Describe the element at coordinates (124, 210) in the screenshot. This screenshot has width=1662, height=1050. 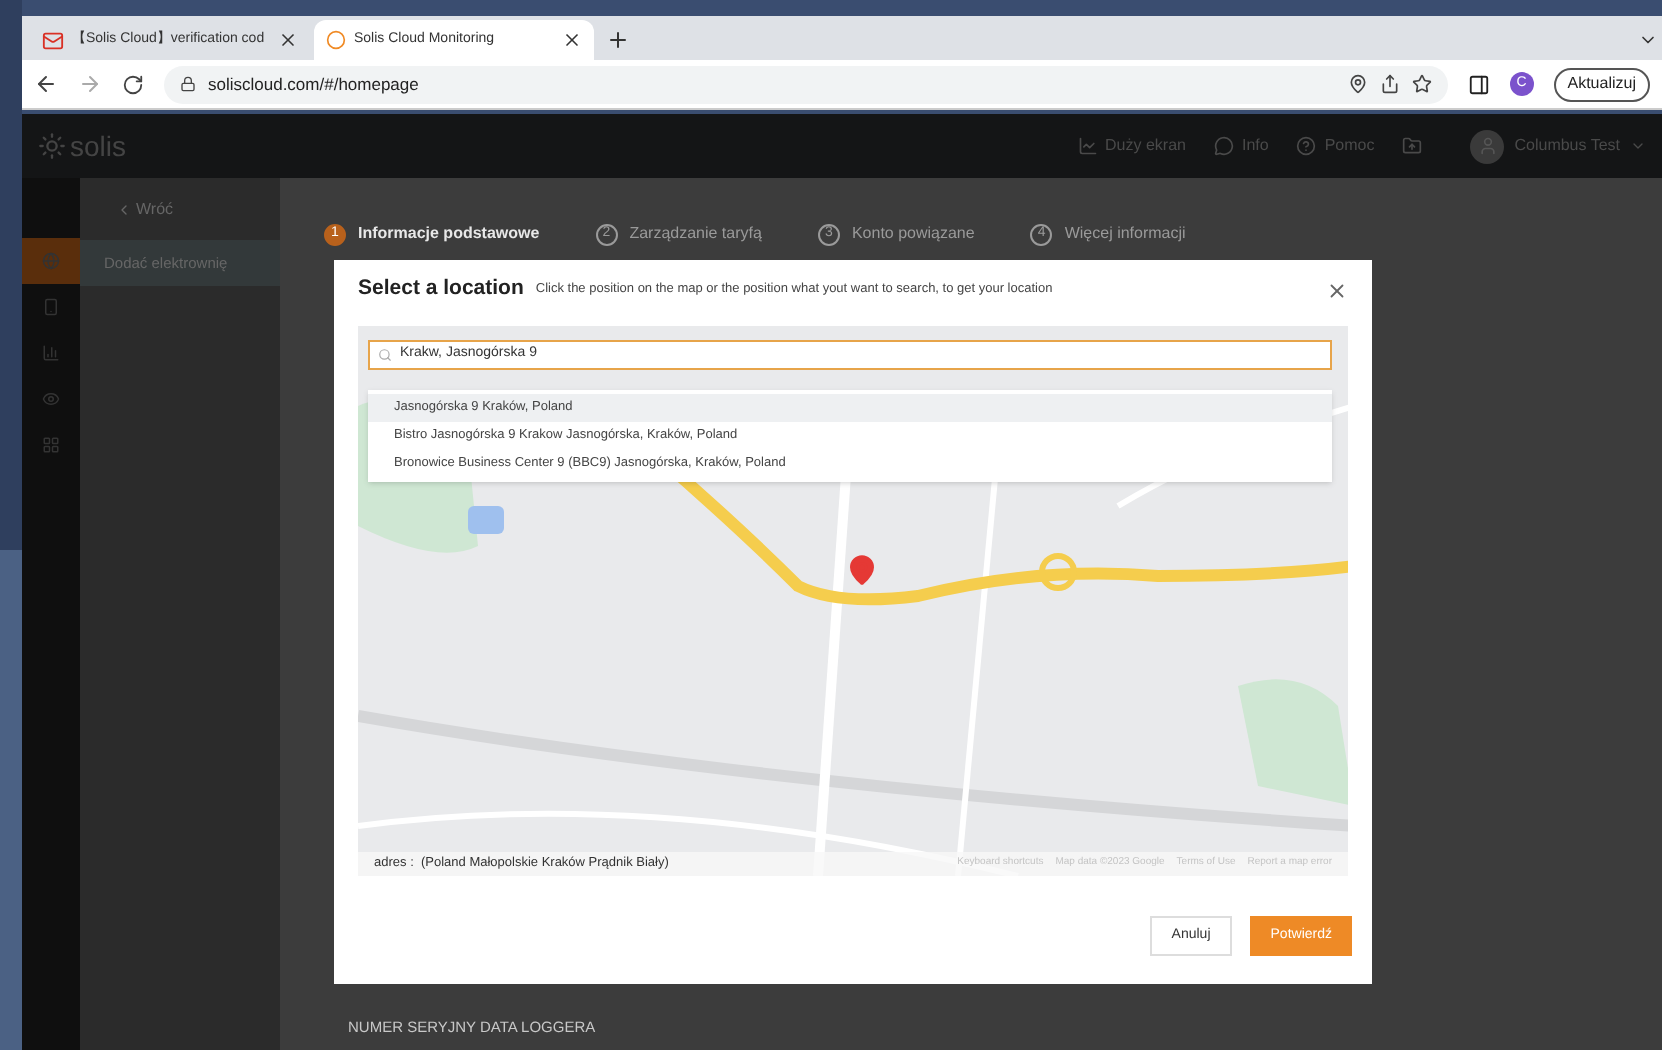
I see `chevron-left-icon` at that location.